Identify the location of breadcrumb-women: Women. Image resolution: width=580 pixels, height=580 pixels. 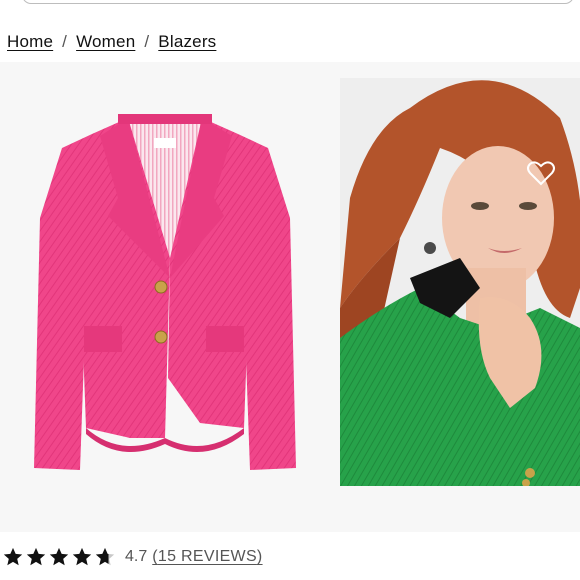
(105, 42).